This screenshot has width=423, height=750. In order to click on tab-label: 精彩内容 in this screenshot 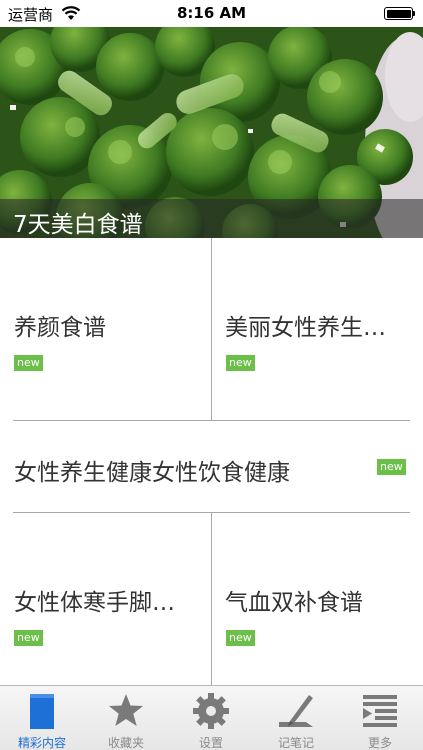, I will do `click(41, 743)`.